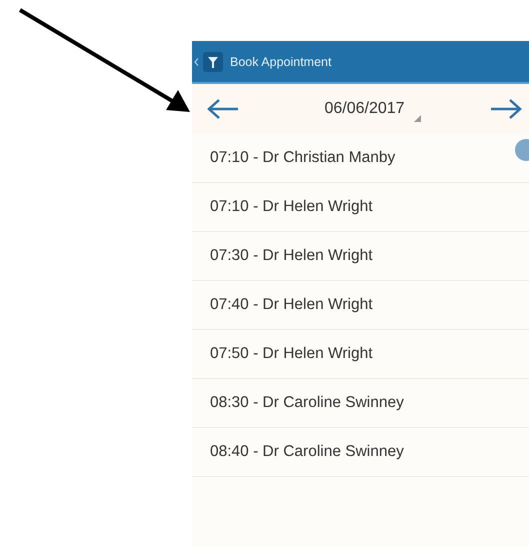 The image size is (529, 547). I want to click on appointment-item: 07:50 - Dr Helen Wright, so click(360, 354).